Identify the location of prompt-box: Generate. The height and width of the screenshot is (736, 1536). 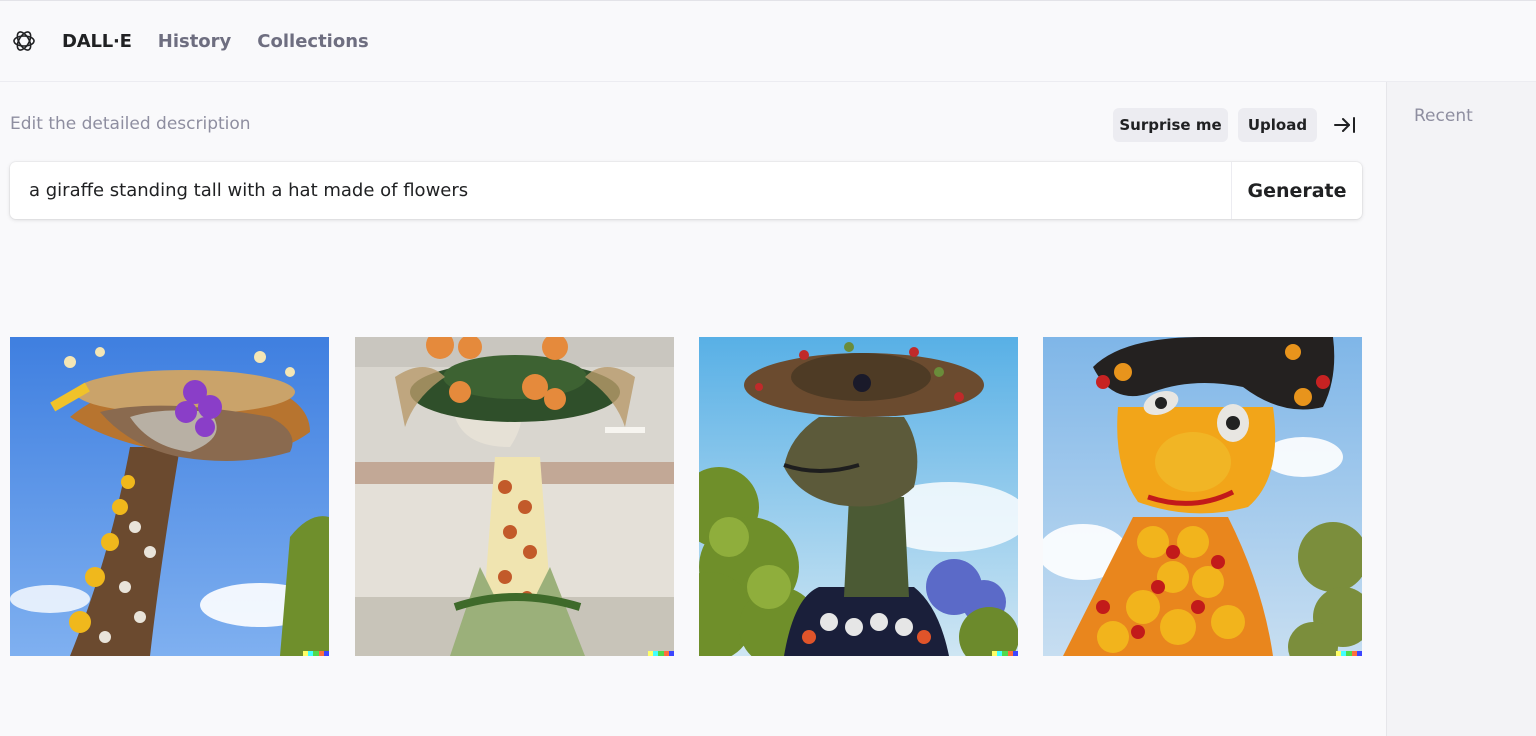
(686, 190).